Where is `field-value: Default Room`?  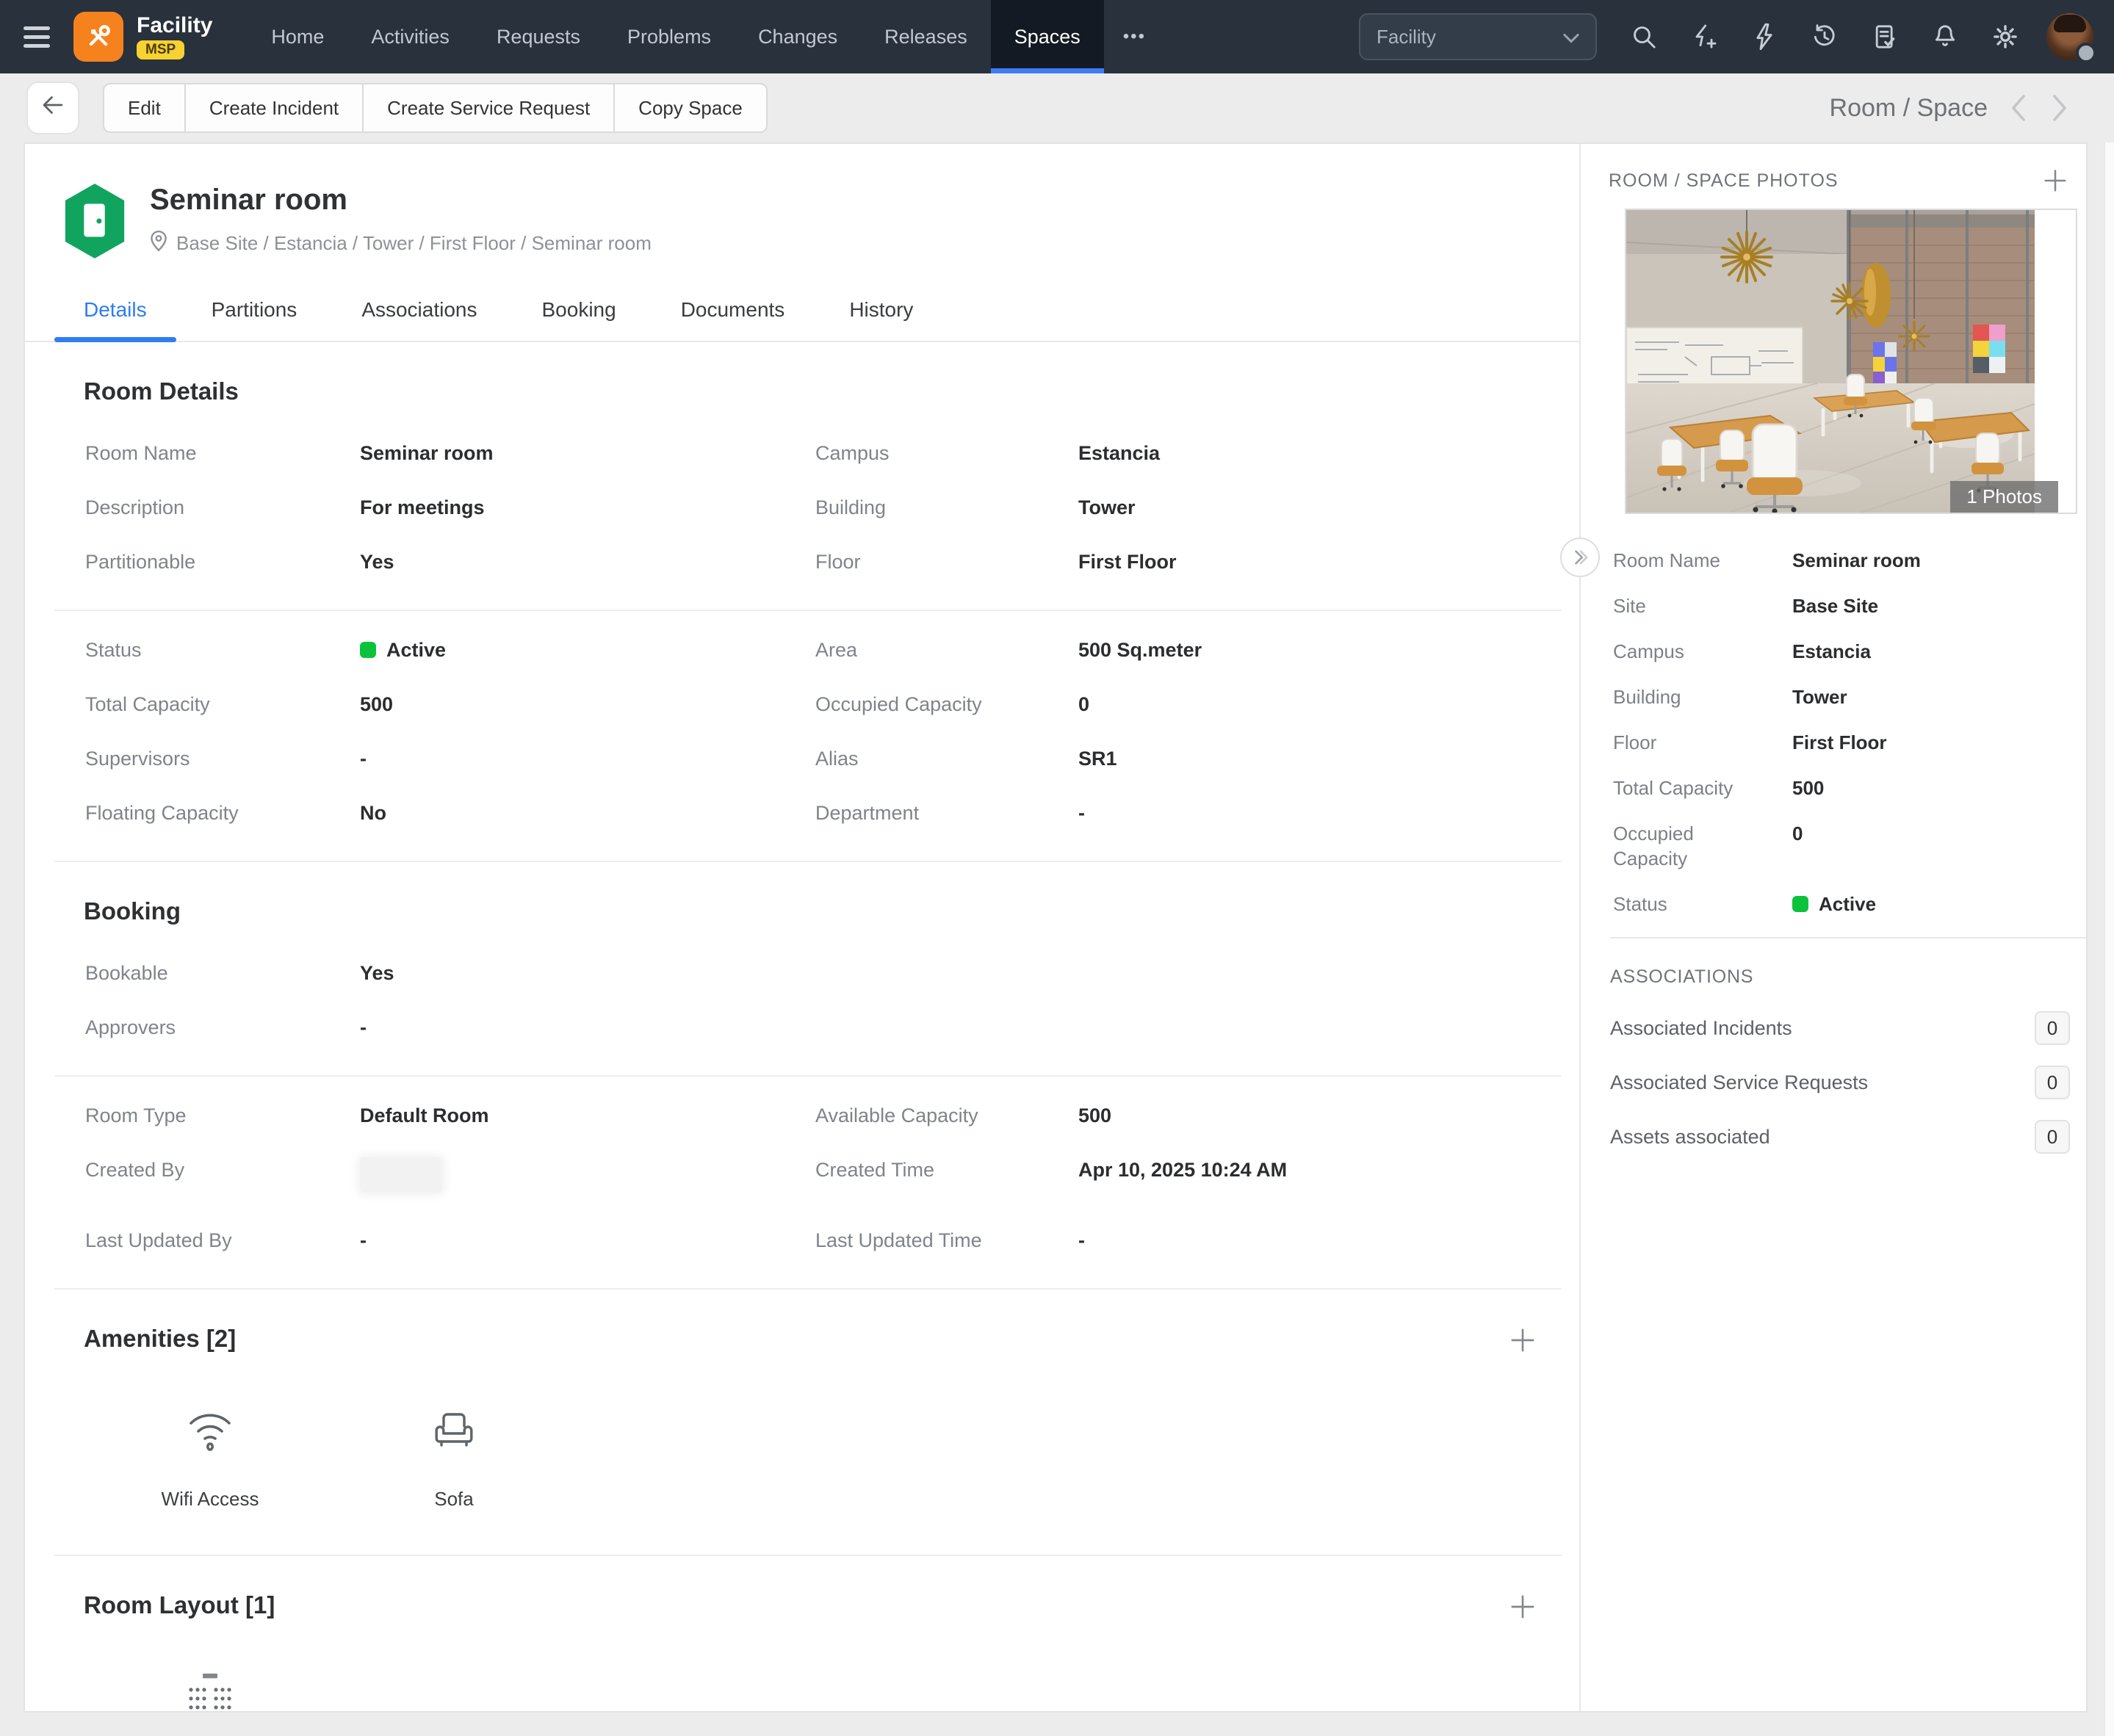
field-value: Default Room is located at coordinates (424, 1115).